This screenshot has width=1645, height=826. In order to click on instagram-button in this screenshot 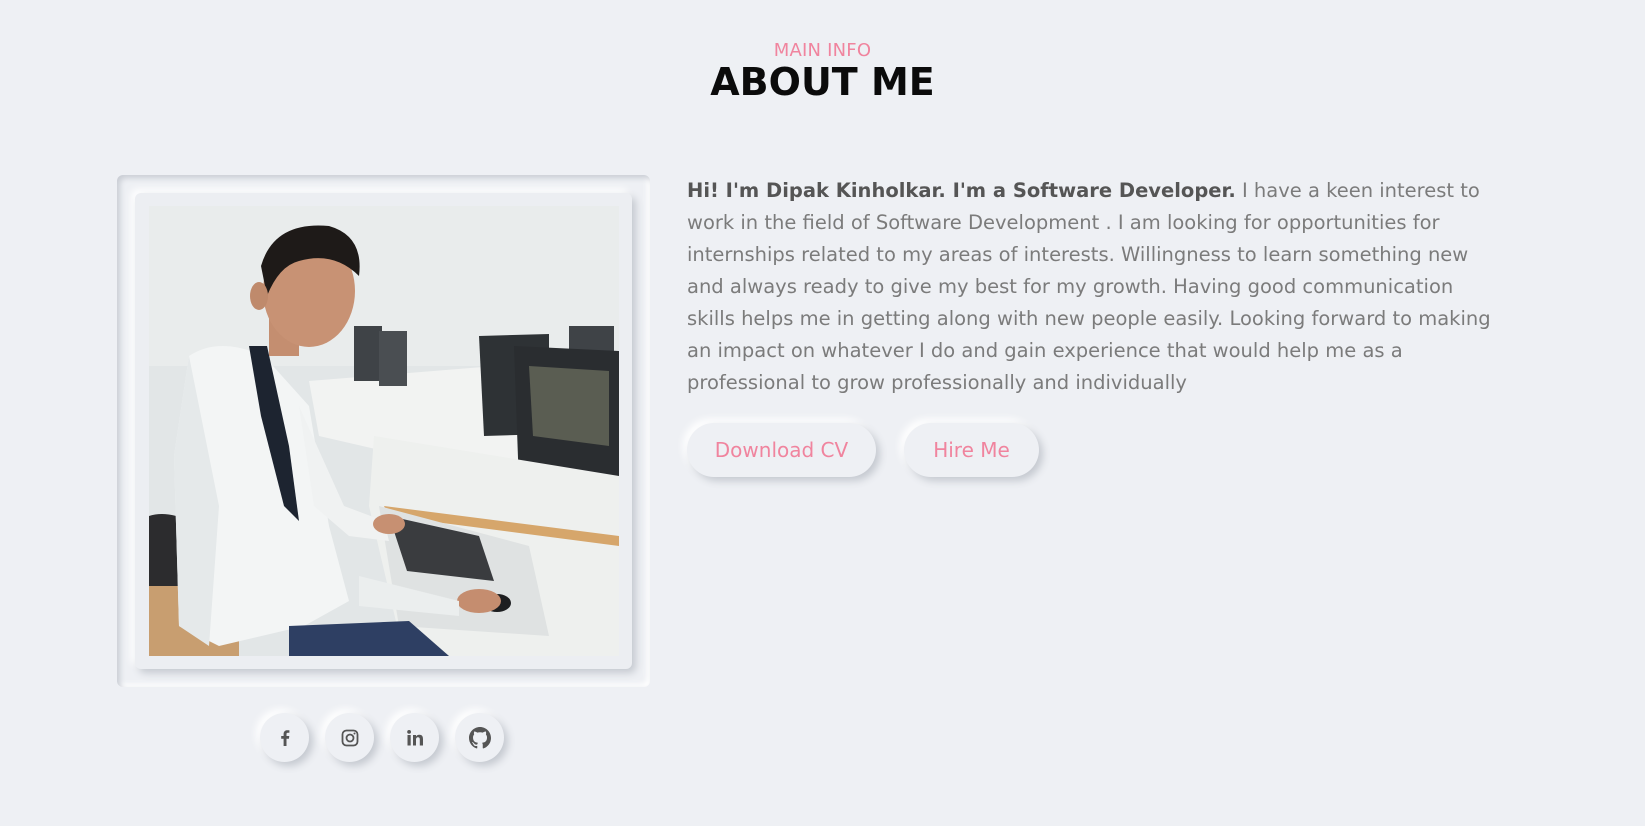, I will do `click(349, 737)`.